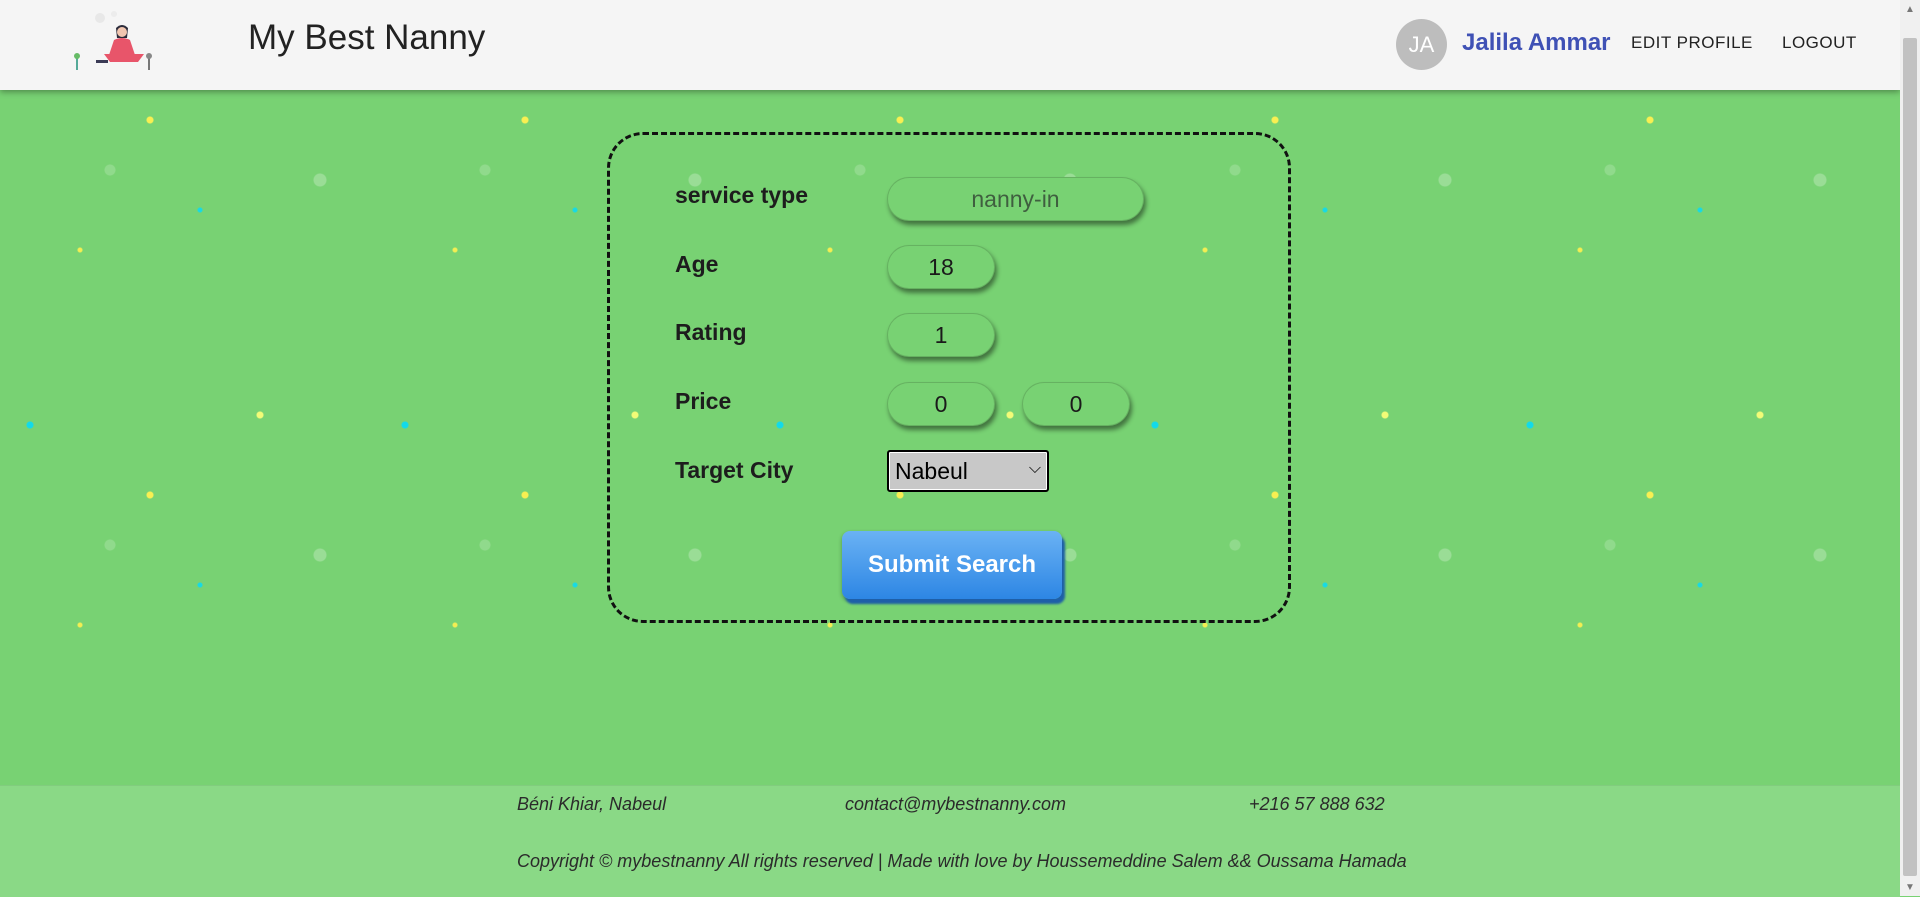 The image size is (1920, 897). What do you see at coordinates (952, 565) in the screenshot?
I see `submit-search-button: Submit Search` at bounding box center [952, 565].